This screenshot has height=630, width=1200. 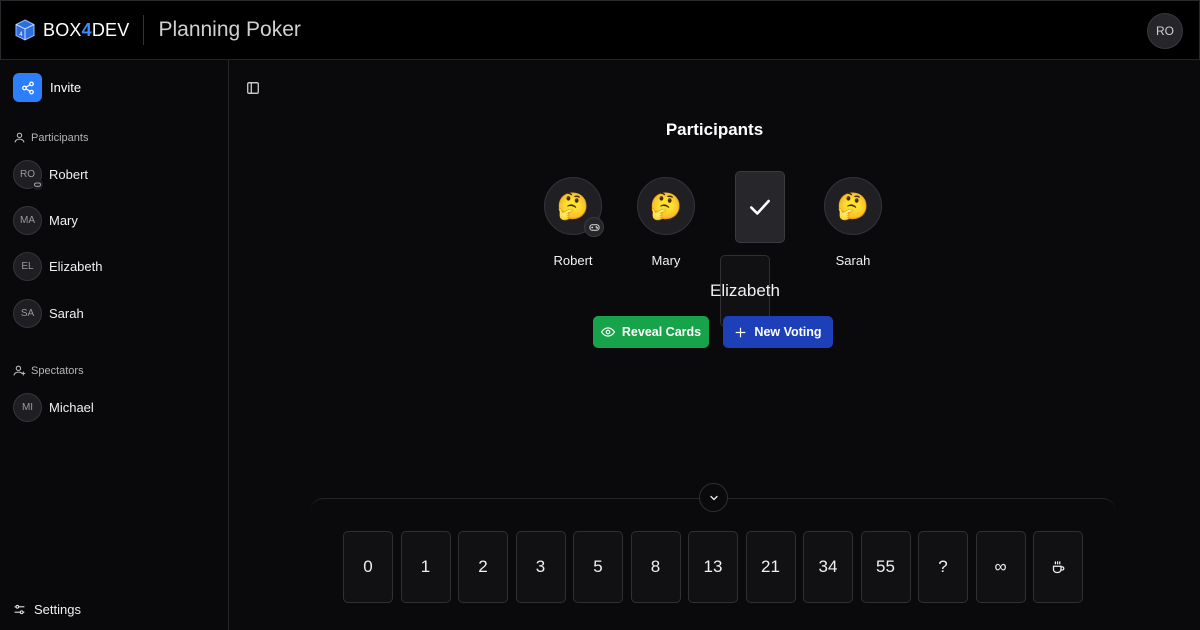 I want to click on collapse-deck-button, so click(x=713, y=497).